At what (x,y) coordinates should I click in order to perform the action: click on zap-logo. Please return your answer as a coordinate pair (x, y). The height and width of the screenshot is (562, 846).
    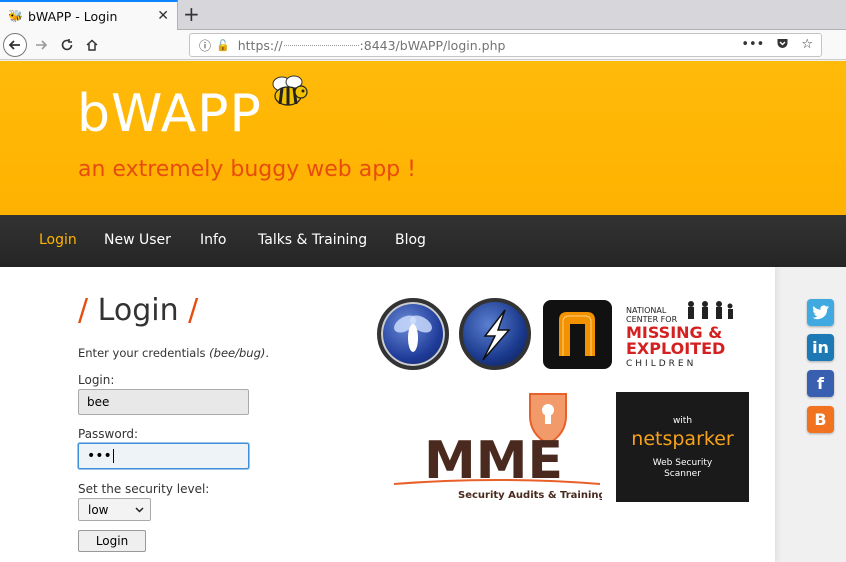
    Looking at the image, I should click on (495, 334).